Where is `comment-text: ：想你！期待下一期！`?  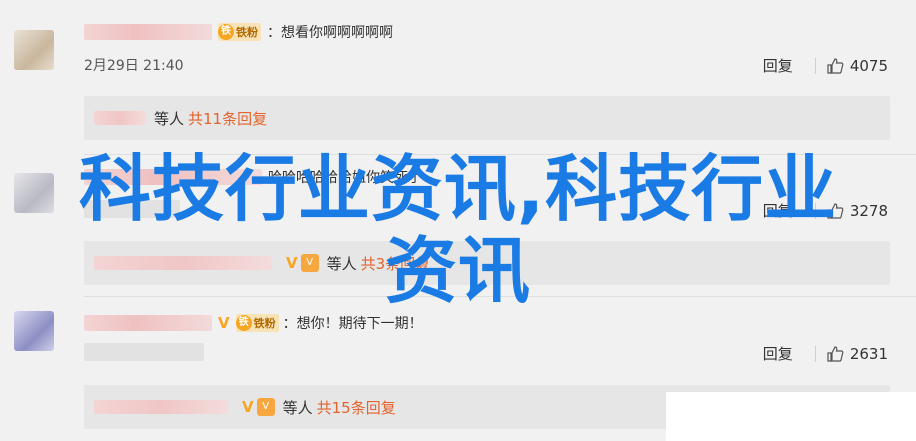 comment-text: ：想你！期待下一期！ is located at coordinates (352, 324).